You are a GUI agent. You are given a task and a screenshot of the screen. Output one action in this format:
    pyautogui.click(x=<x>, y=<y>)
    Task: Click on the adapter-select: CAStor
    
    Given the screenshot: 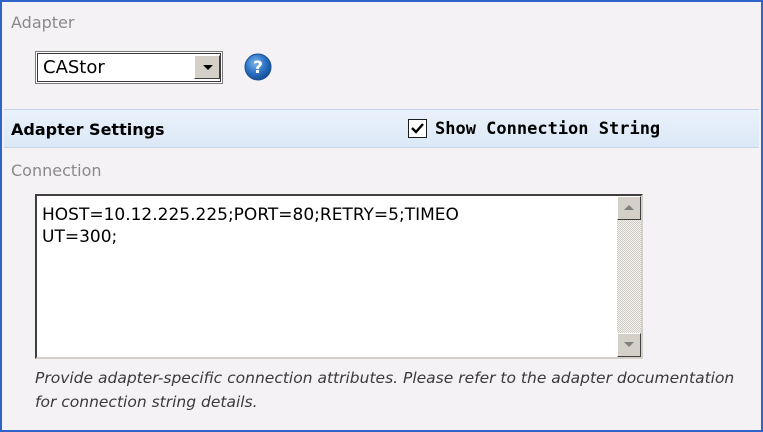 What is the action you would take?
    pyautogui.click(x=129, y=67)
    